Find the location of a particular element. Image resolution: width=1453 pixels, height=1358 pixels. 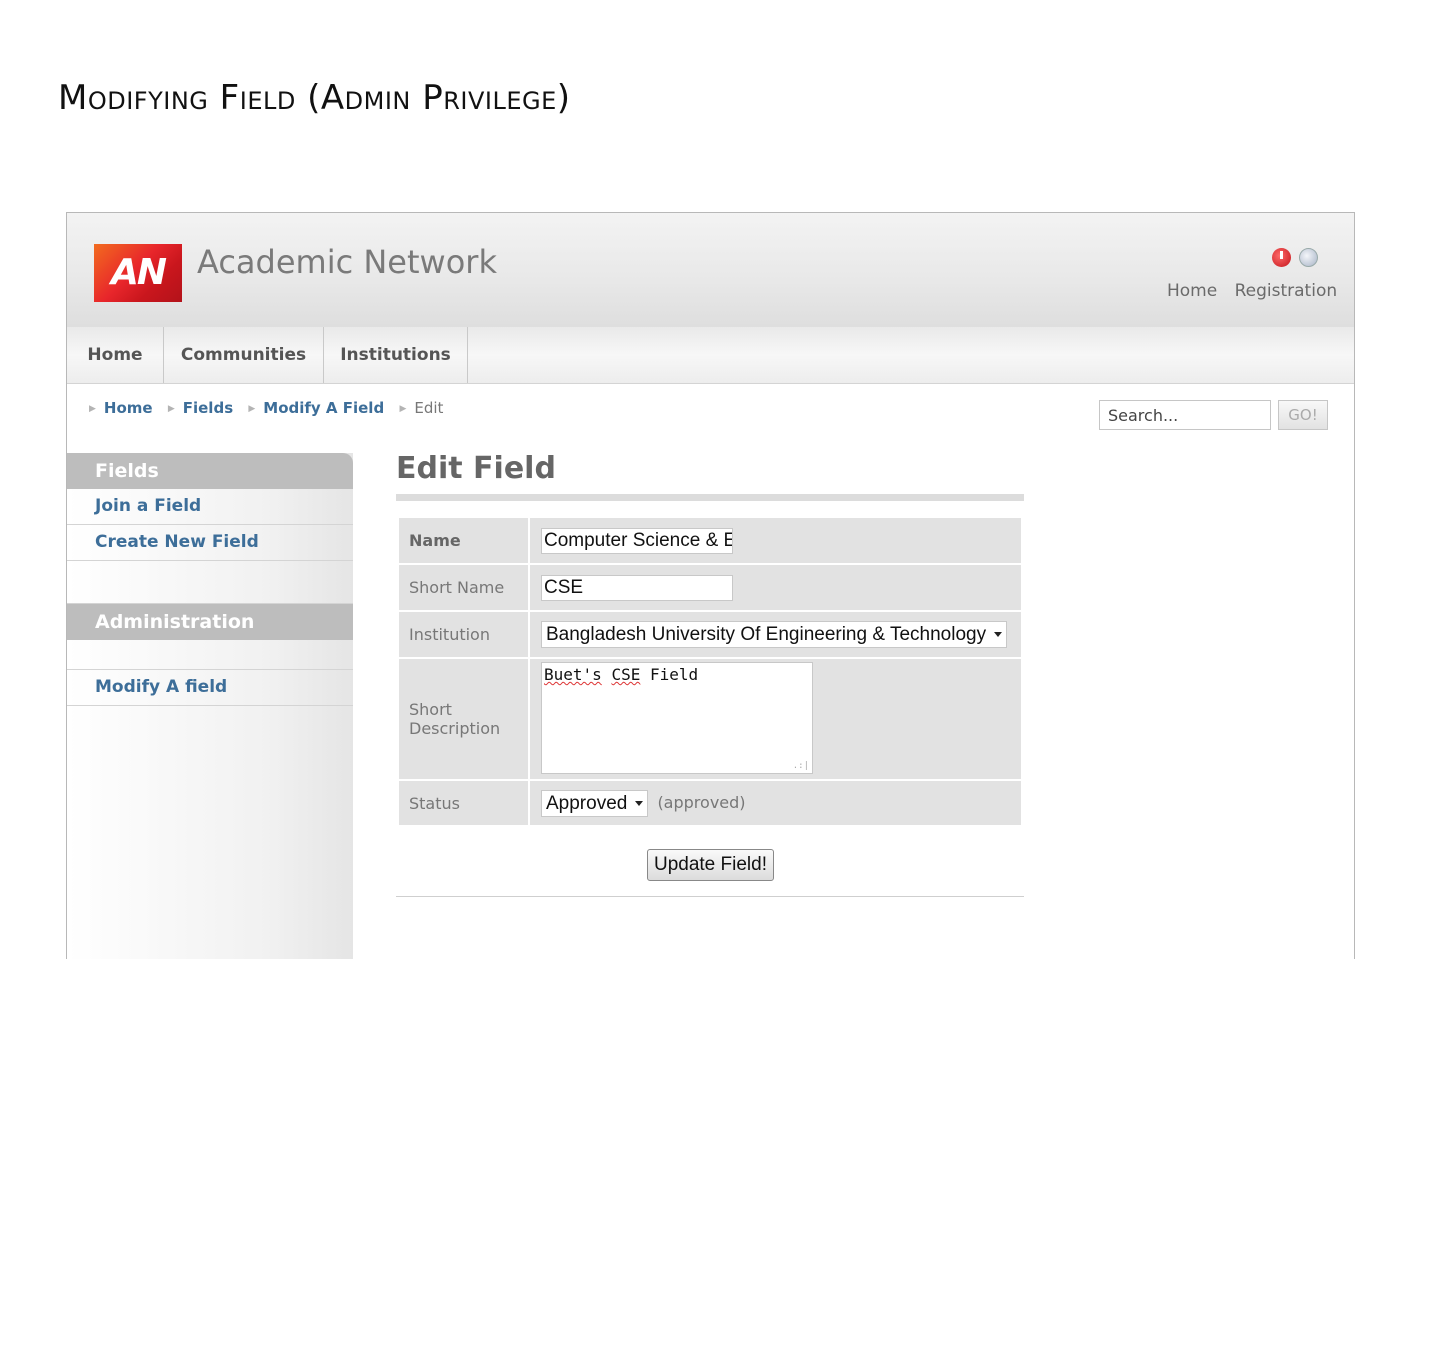

header-icons is located at coordinates (1299, 257).